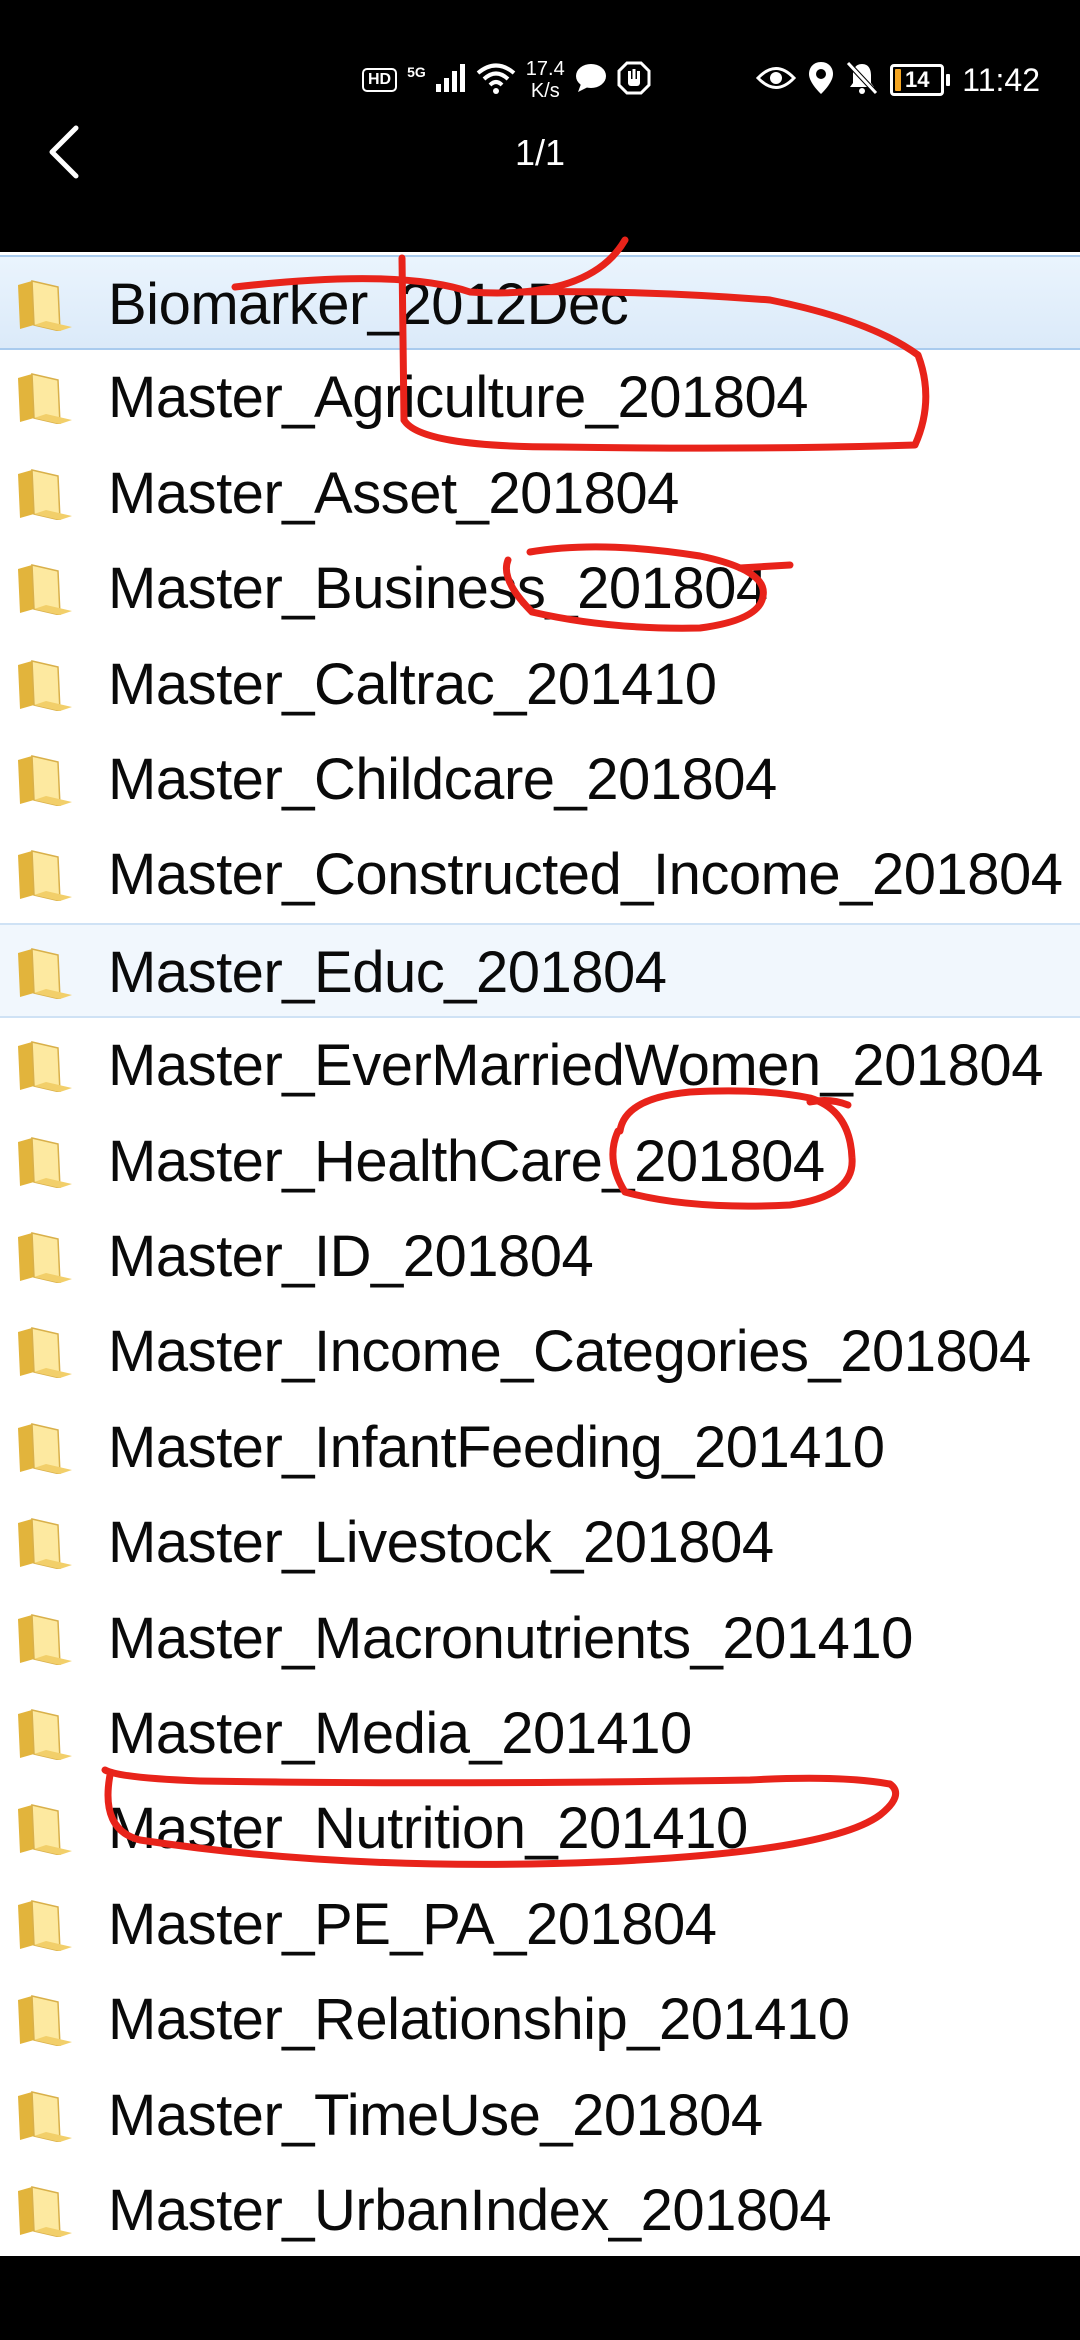 The width and height of the screenshot is (1080, 2340). Describe the element at coordinates (540, 2298) in the screenshot. I see `bottom-bar` at that location.